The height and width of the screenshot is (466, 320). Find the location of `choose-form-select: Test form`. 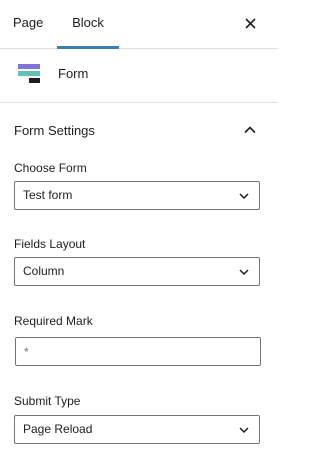

choose-form-select: Test form is located at coordinates (137, 195).